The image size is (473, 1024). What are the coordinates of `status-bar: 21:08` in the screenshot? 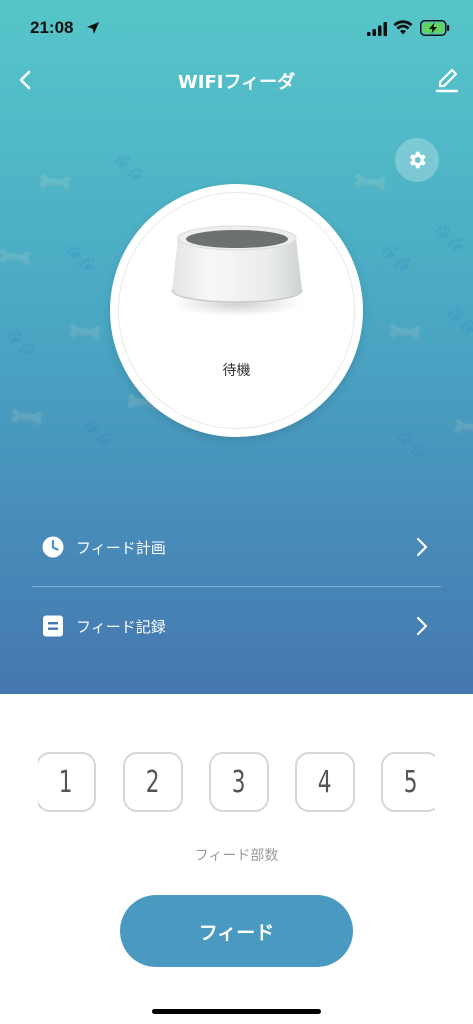 It's located at (236, 29).